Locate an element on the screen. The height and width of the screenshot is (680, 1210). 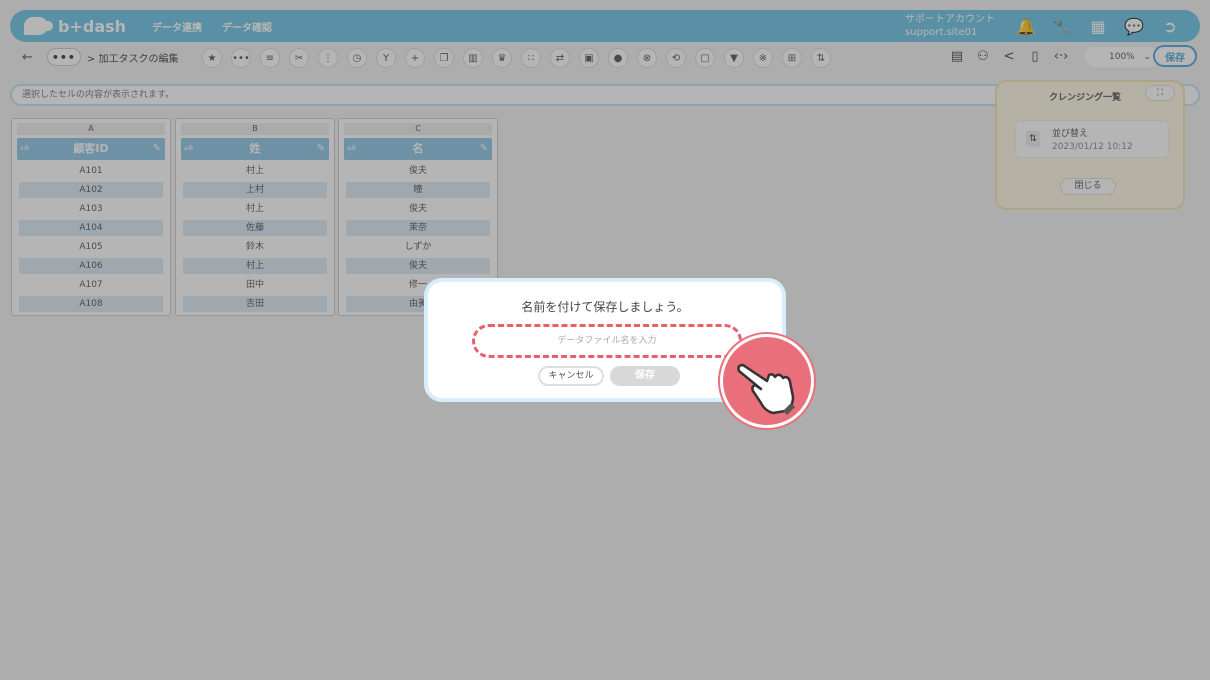
dialog-title: 名前を付けて保存しましょう。 is located at coordinates (605, 307).